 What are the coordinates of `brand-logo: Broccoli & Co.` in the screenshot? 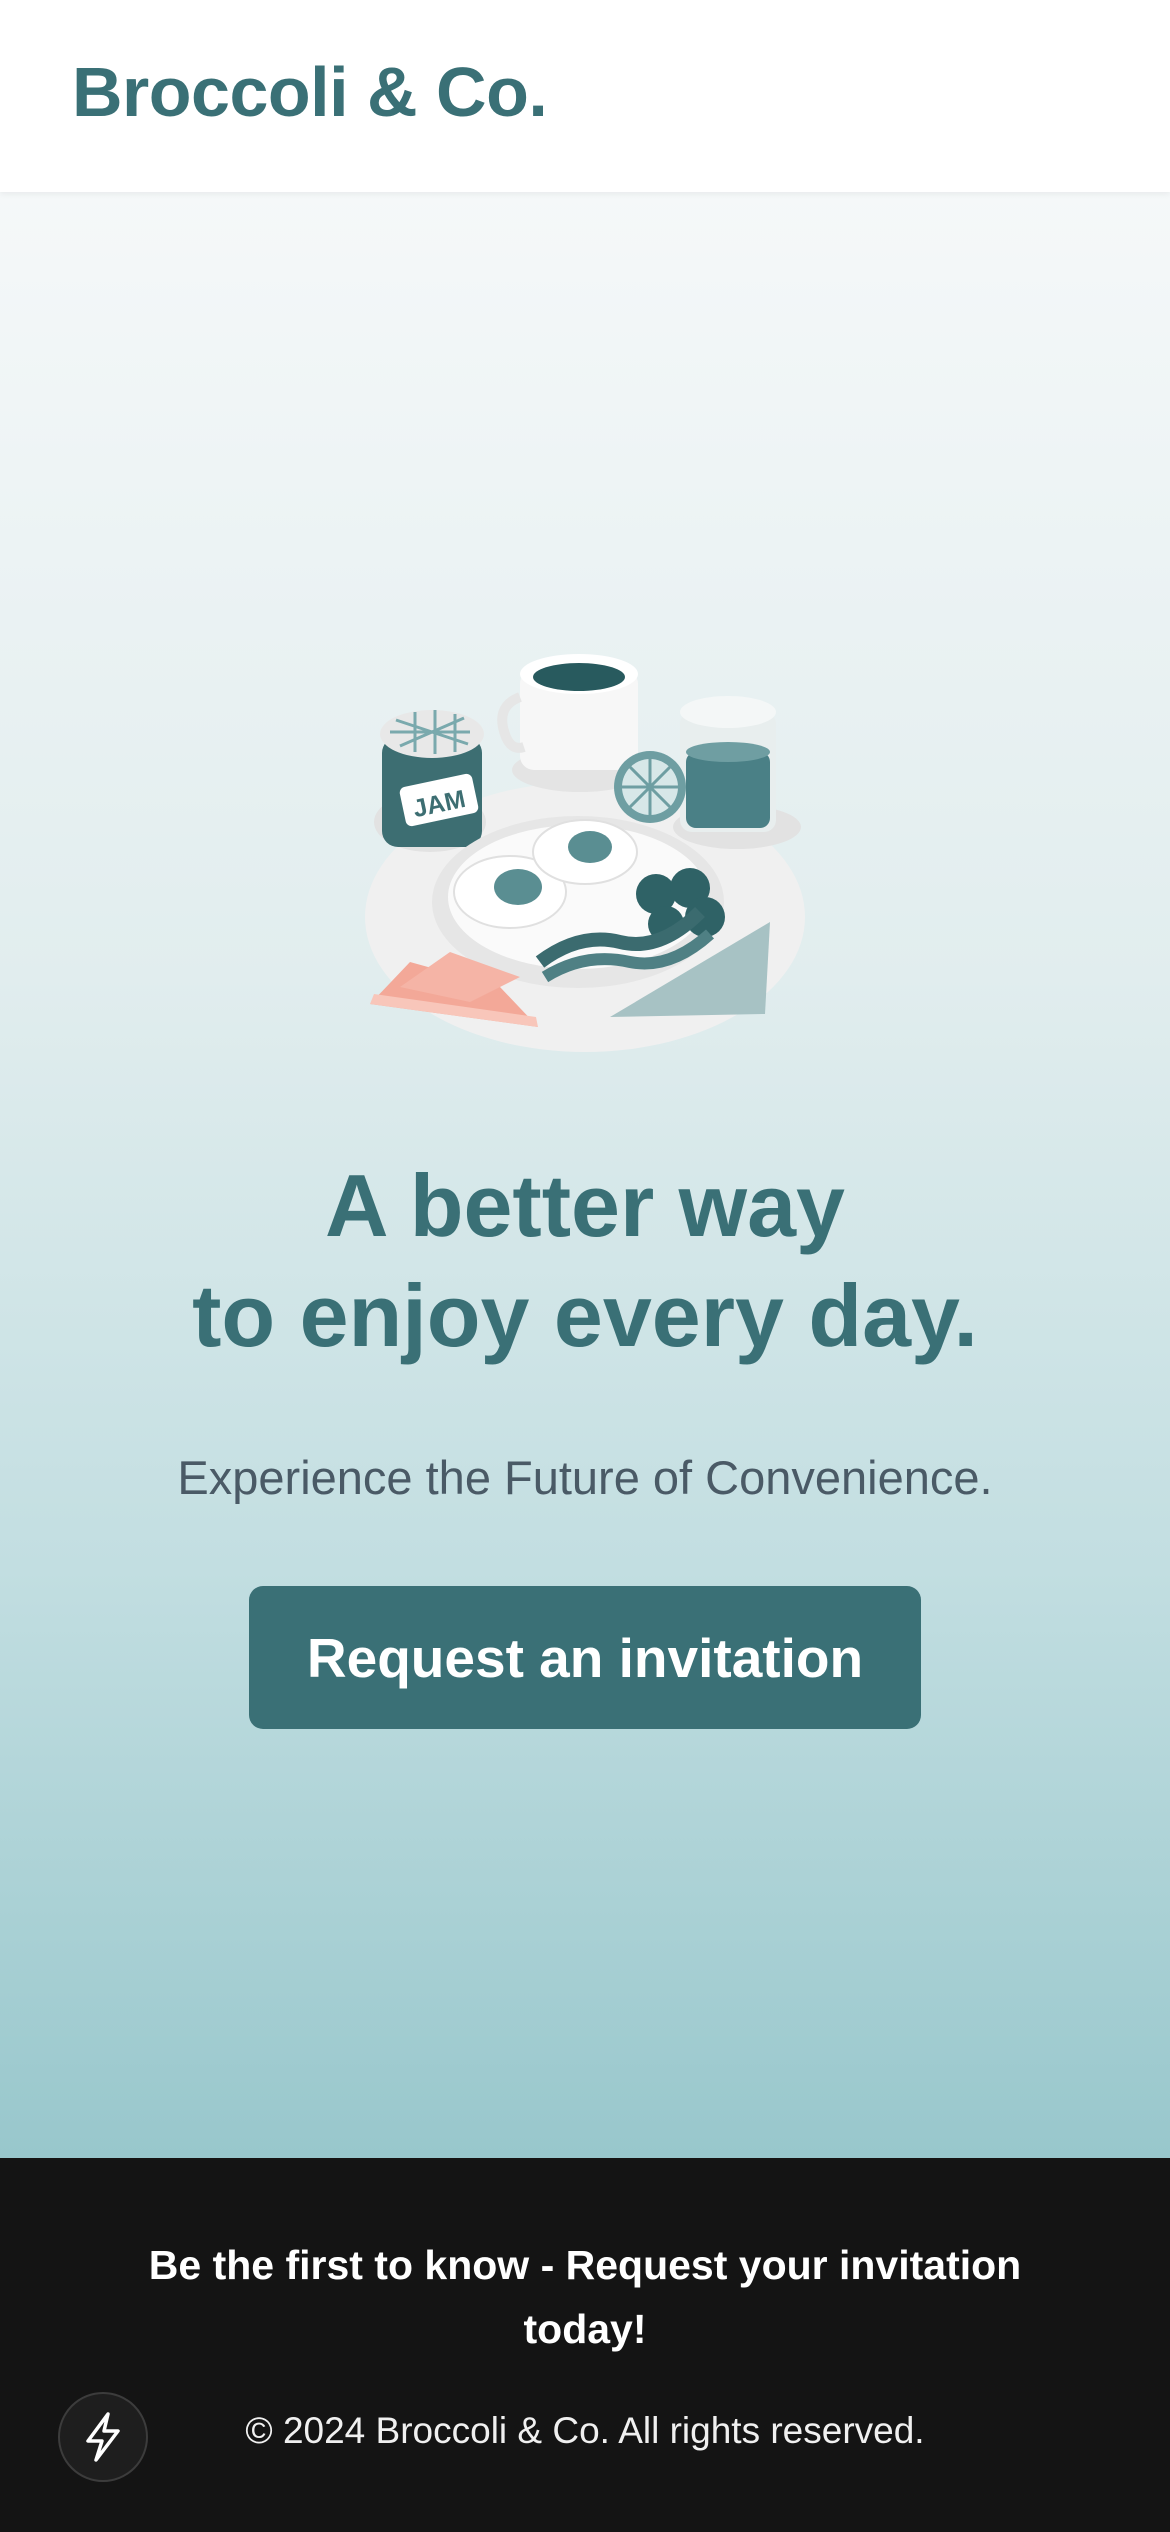 It's located at (310, 92).